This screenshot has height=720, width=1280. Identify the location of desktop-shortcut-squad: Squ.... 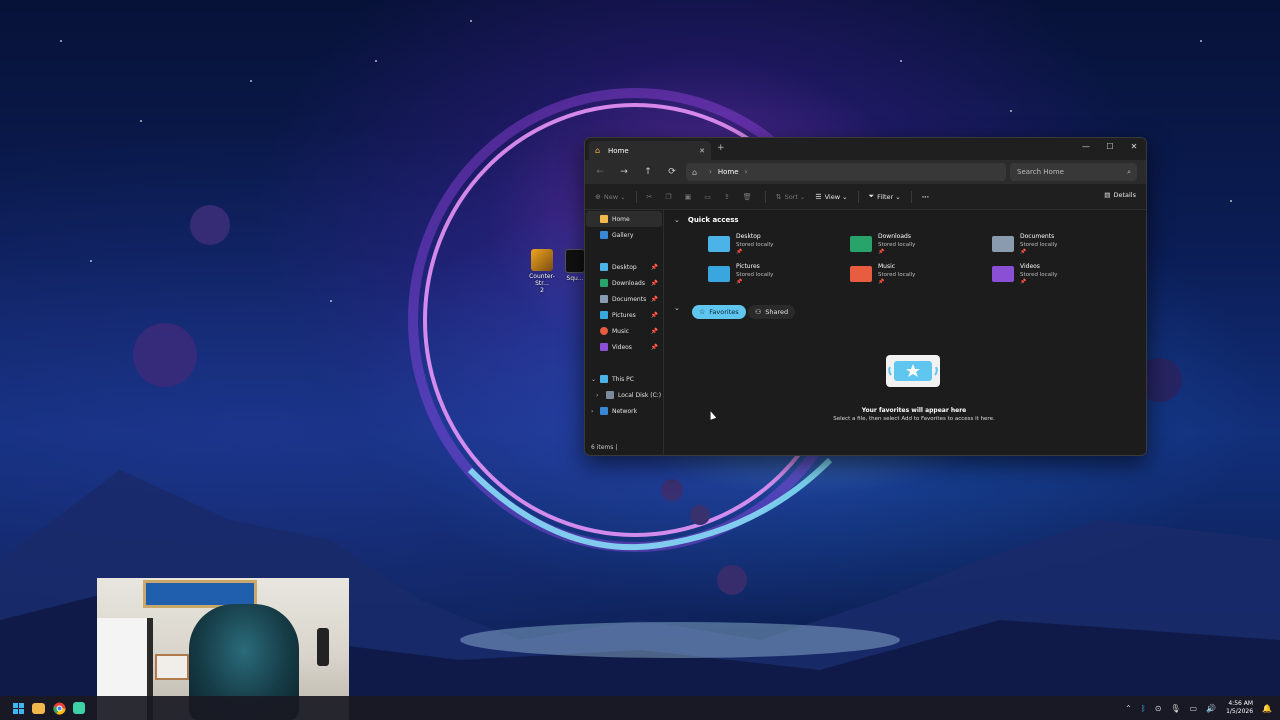
(575, 265).